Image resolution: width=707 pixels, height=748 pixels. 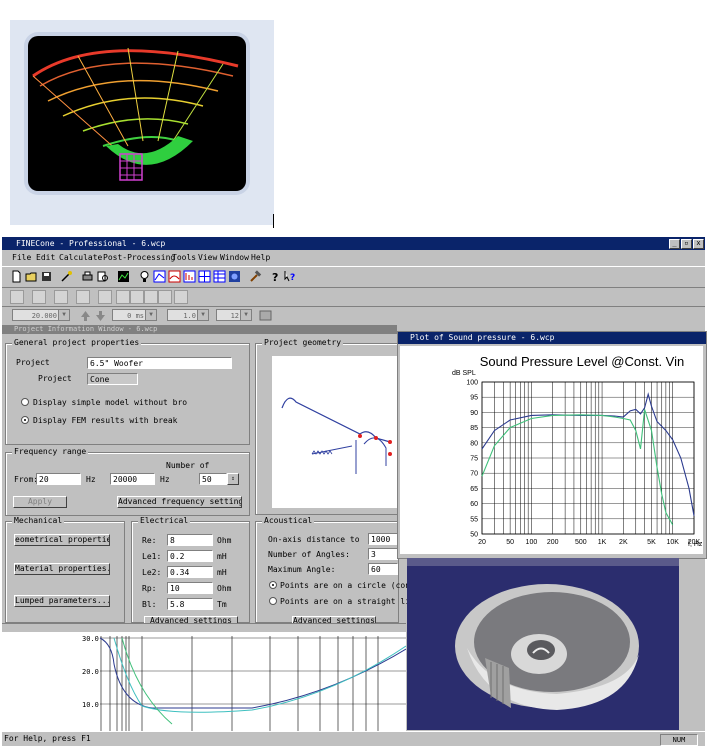 What do you see at coordinates (123, 297) in the screenshot?
I see `grid-tool-icon` at bounding box center [123, 297].